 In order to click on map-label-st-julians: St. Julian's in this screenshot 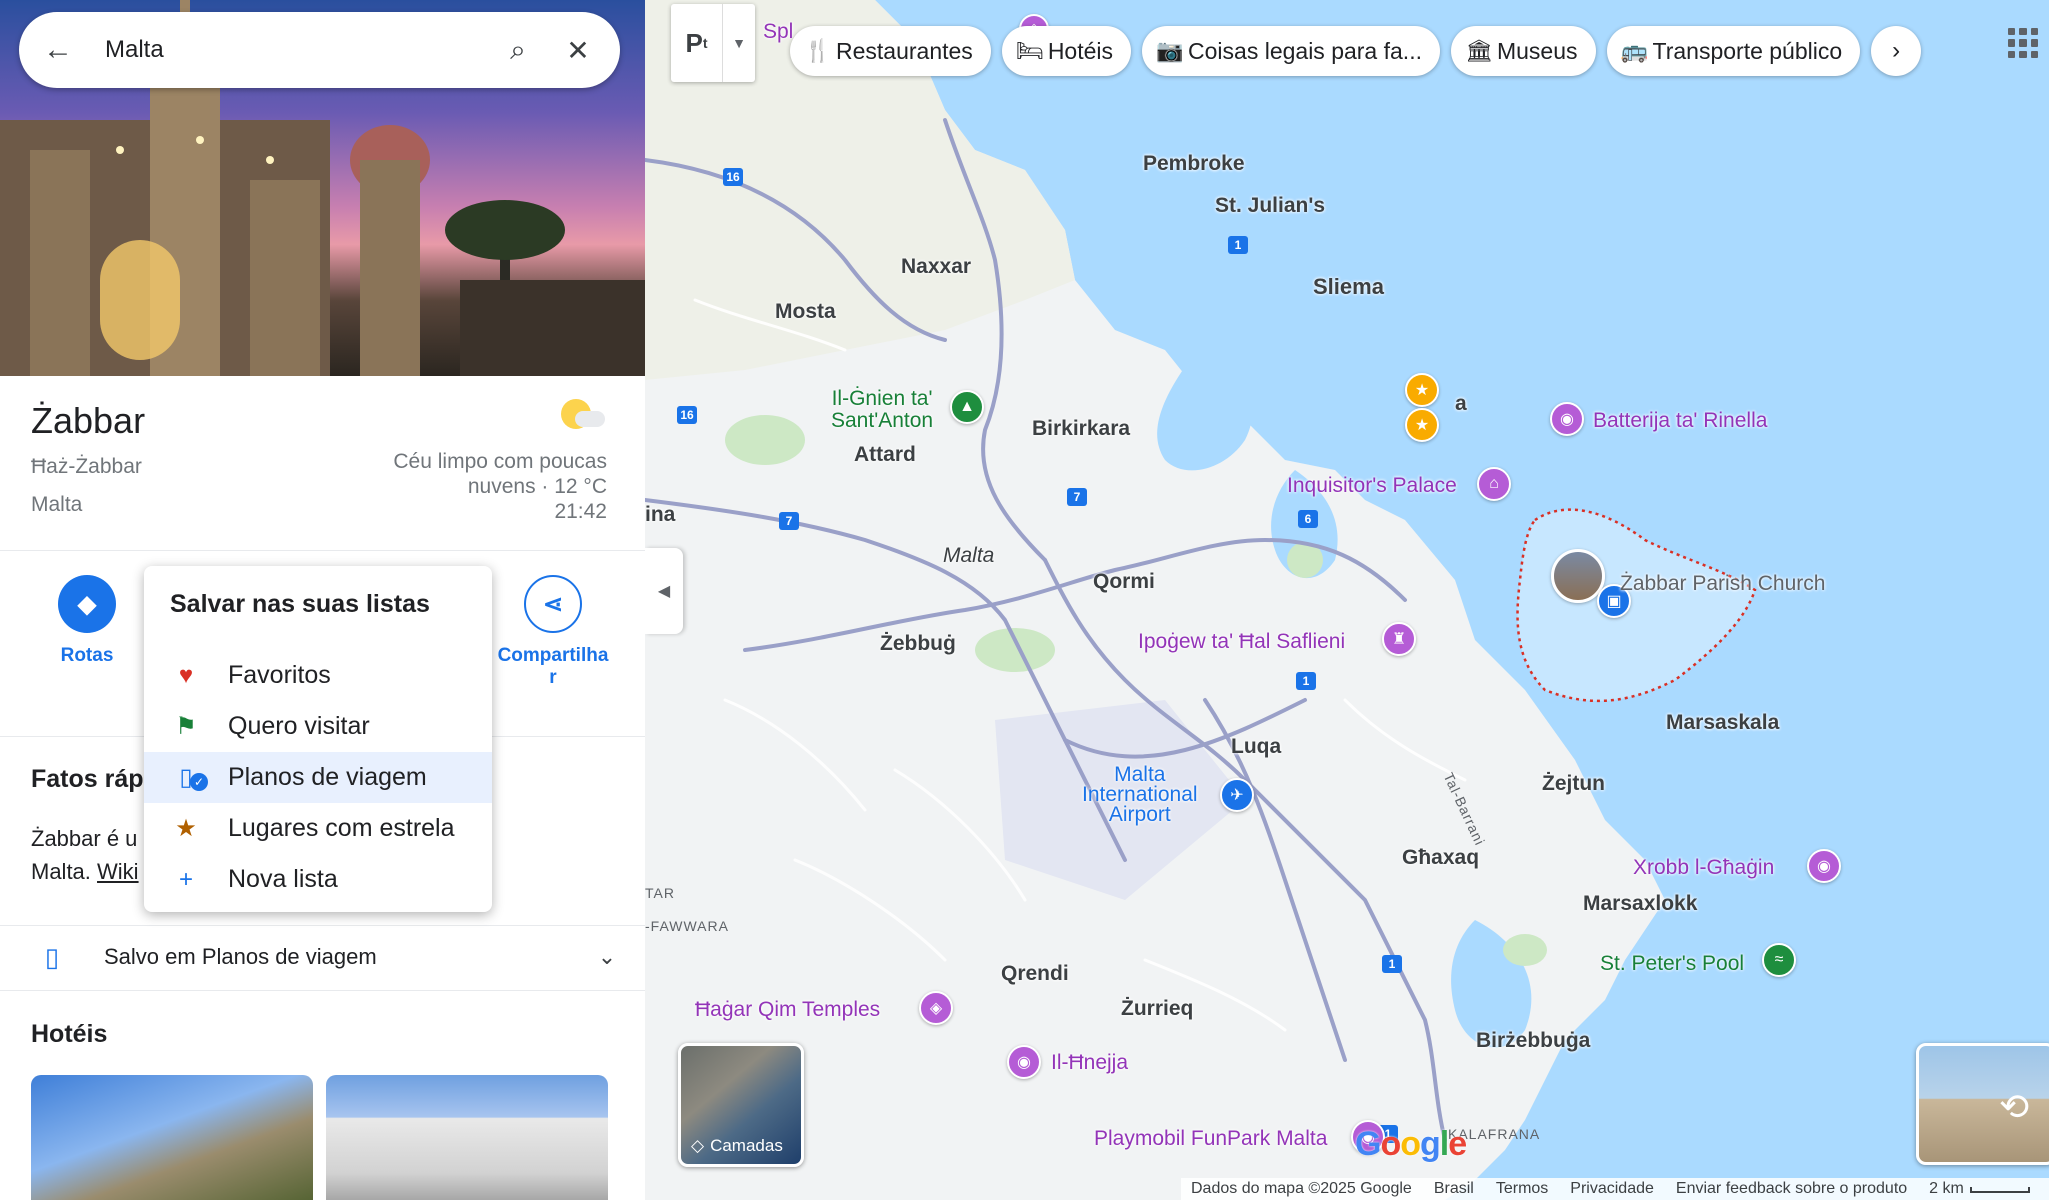, I will do `click(1270, 206)`.